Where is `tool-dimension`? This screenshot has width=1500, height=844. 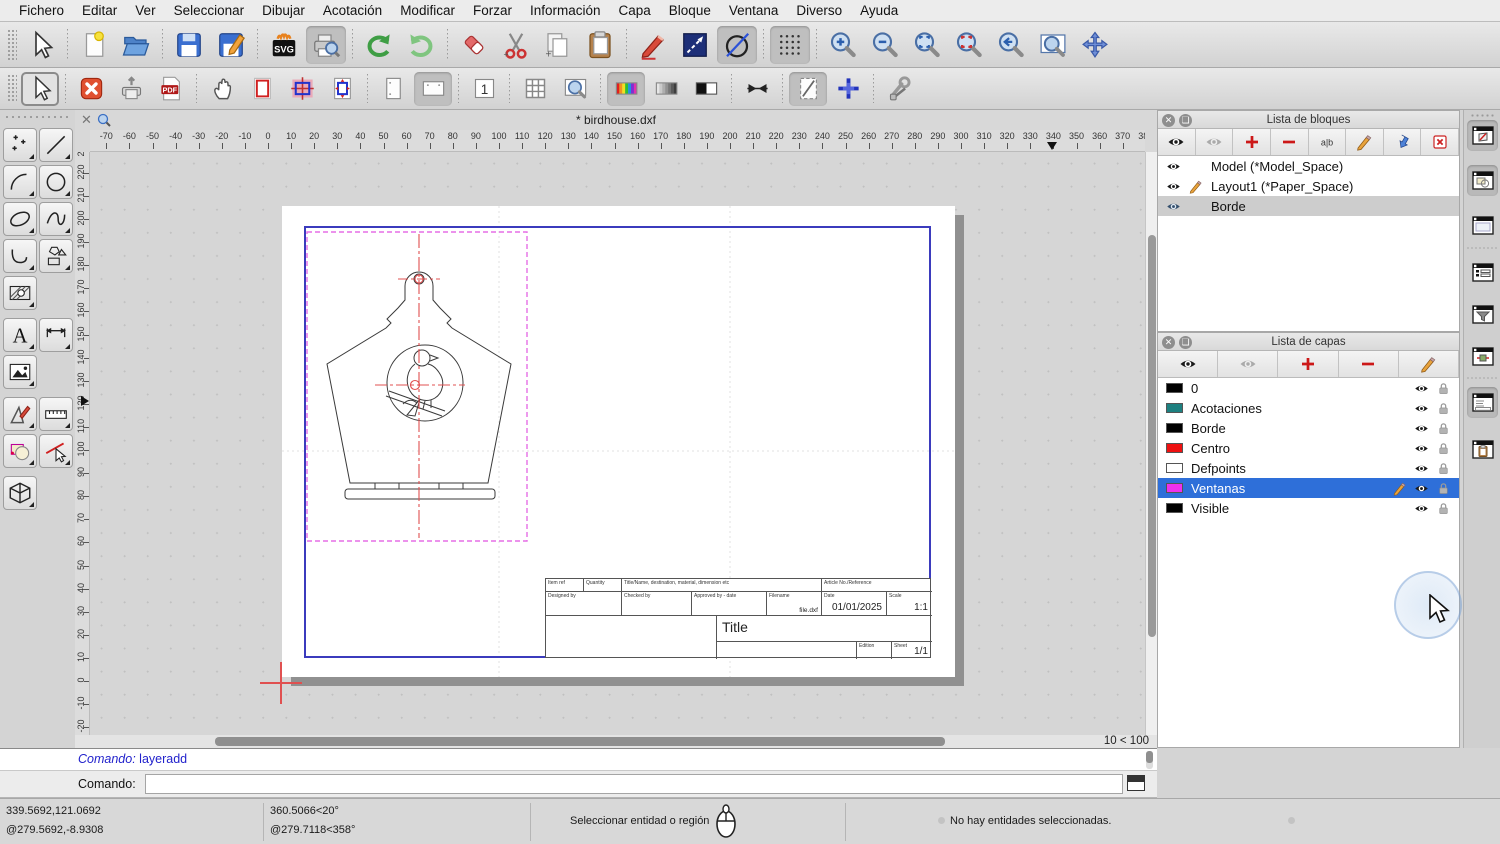
tool-dimension is located at coordinates (56, 335).